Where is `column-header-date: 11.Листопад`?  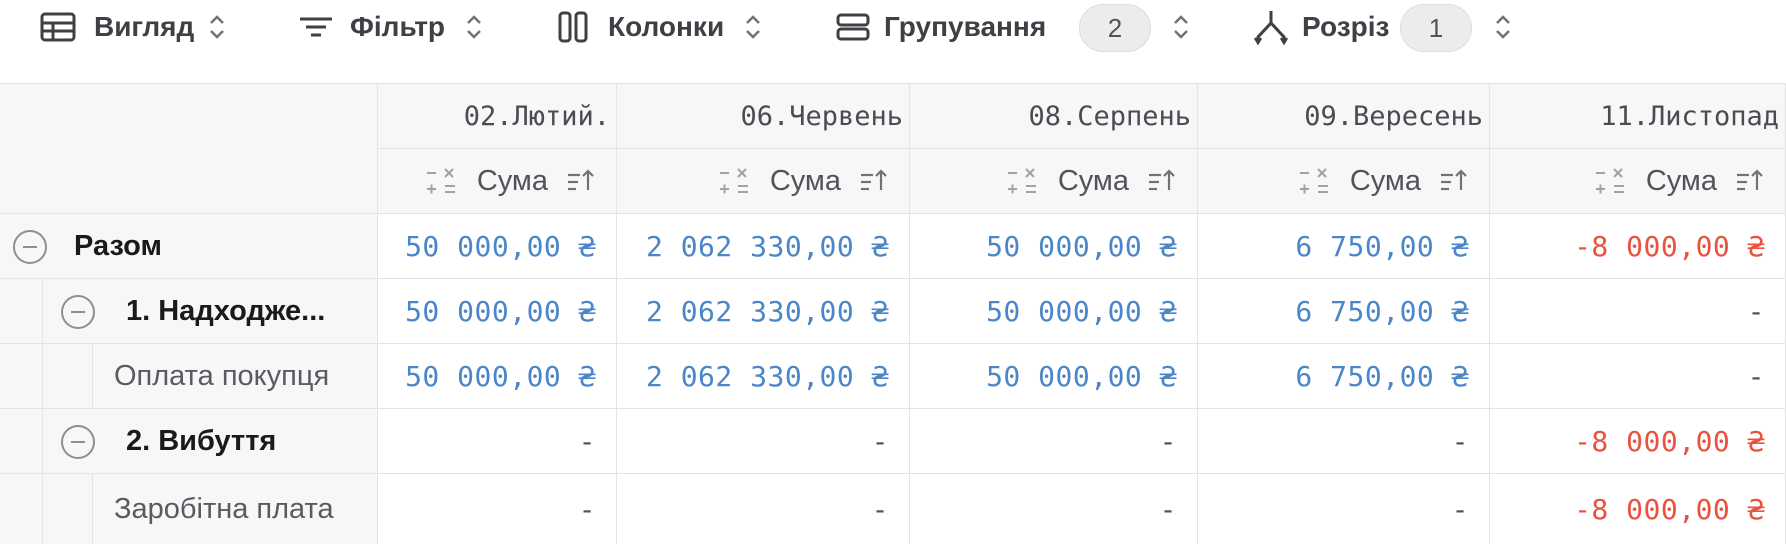 column-header-date: 11.Листопад is located at coordinates (1638, 116).